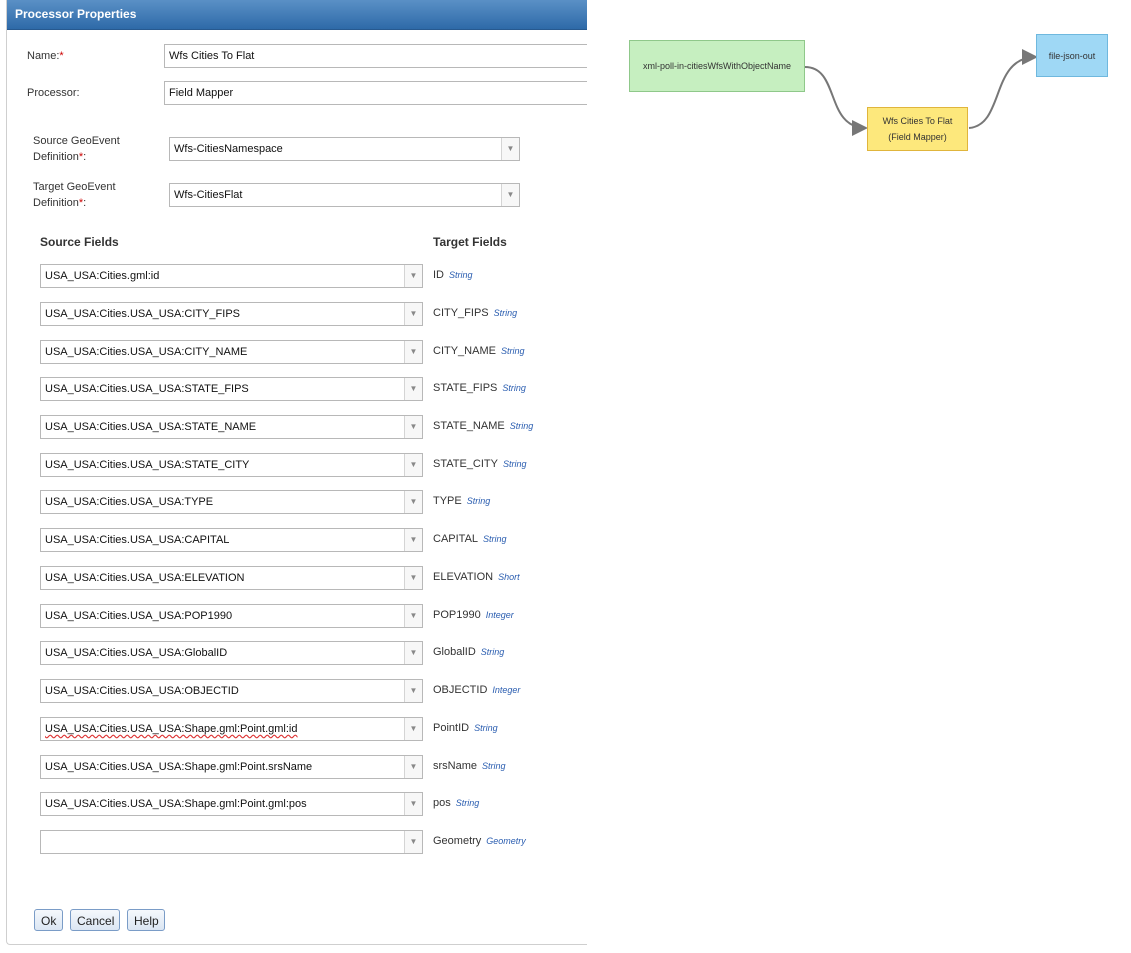 Image resolution: width=1131 pixels, height=953 pixels. What do you see at coordinates (917, 129) in the screenshot?
I see `flow-node-processor: Wfs Cities To Flat (Field Mapper)` at bounding box center [917, 129].